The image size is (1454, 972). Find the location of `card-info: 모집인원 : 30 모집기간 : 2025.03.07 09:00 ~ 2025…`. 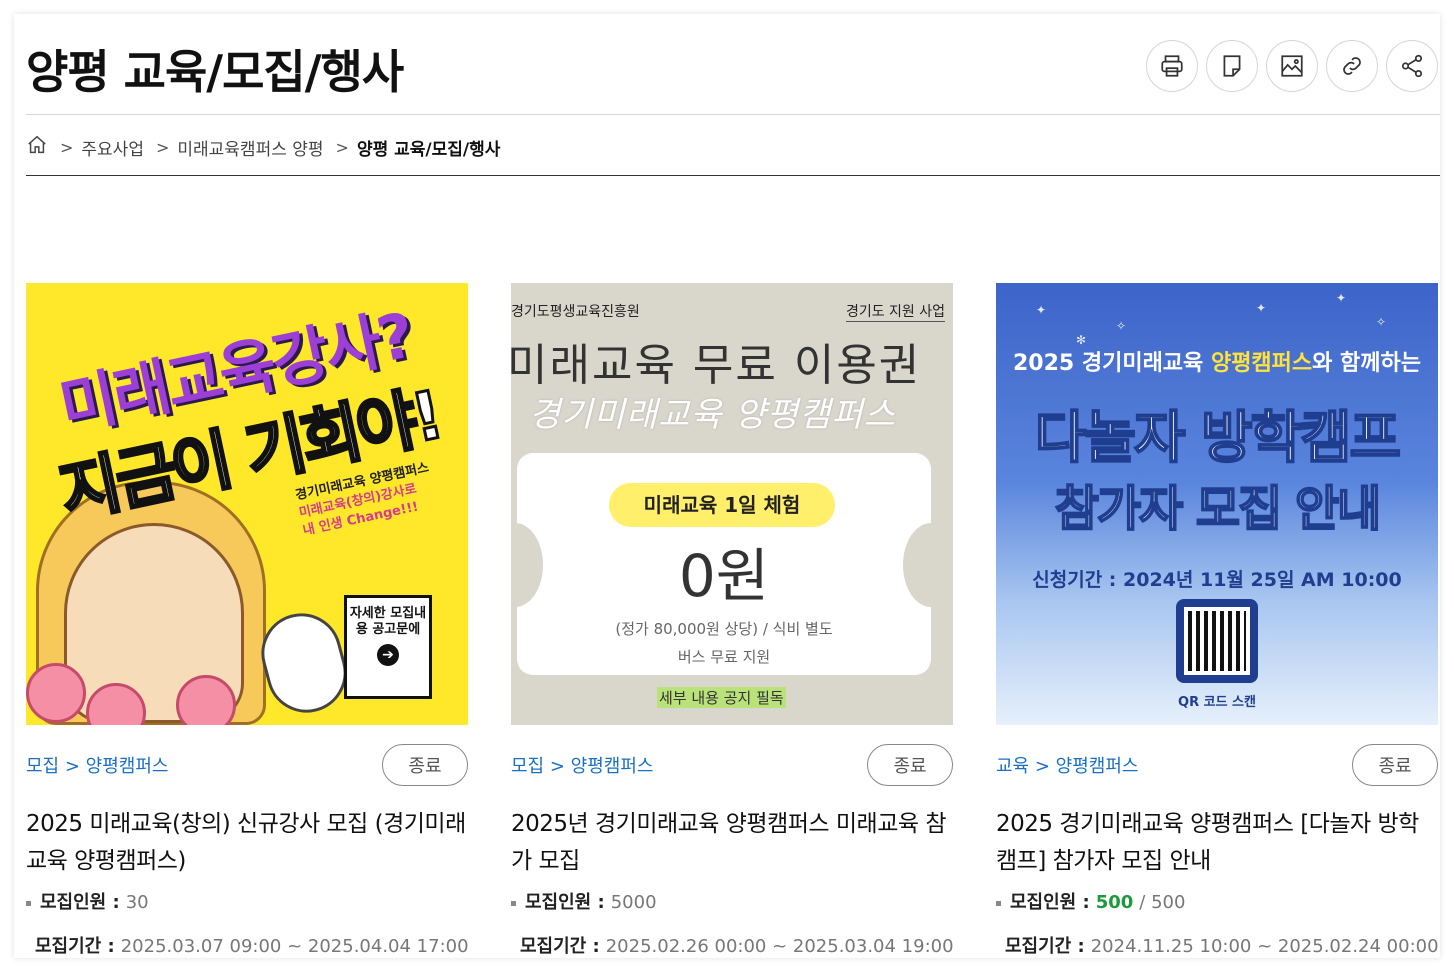

card-info: 모집인원 : 30 모집기간 : 2025.03.07 09:00 ~ 2025… is located at coordinates (247, 925).